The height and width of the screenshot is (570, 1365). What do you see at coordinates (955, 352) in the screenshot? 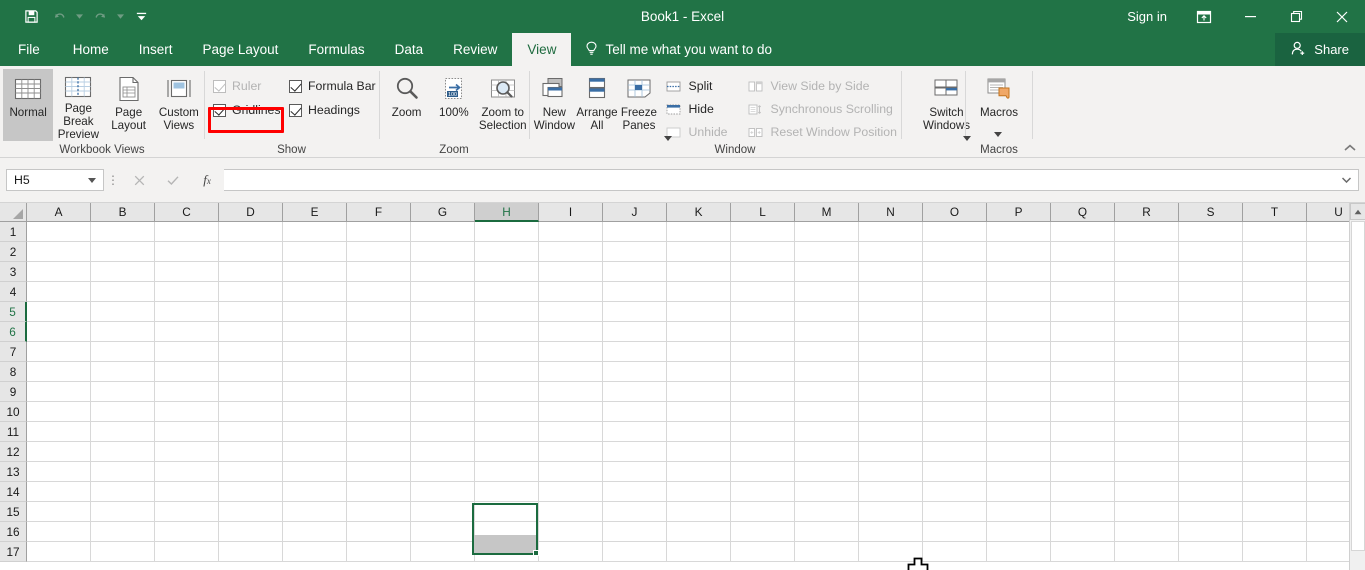
I see `cell-O7` at bounding box center [955, 352].